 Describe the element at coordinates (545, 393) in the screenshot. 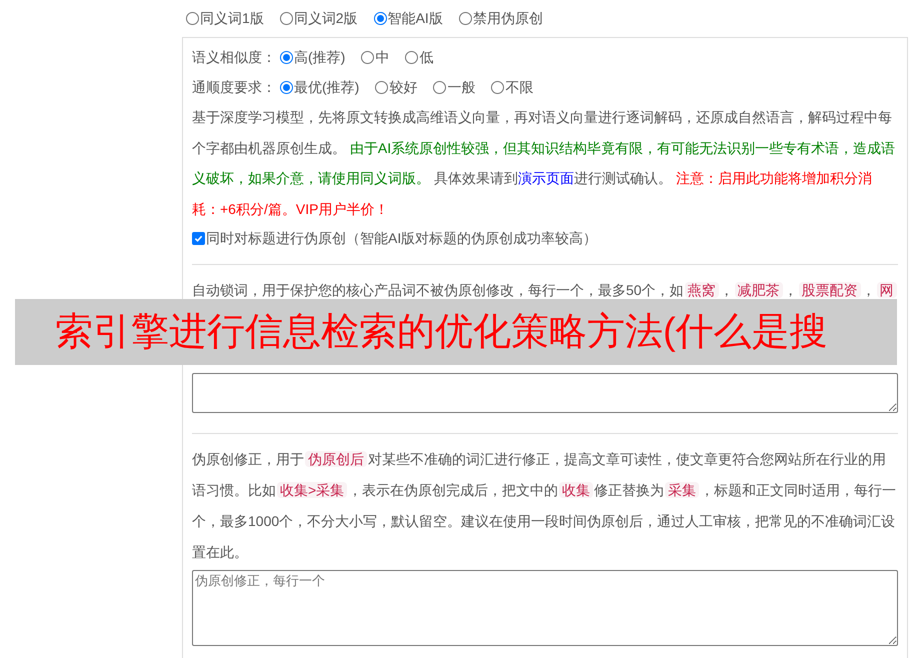

I see `lock-words-field` at that location.